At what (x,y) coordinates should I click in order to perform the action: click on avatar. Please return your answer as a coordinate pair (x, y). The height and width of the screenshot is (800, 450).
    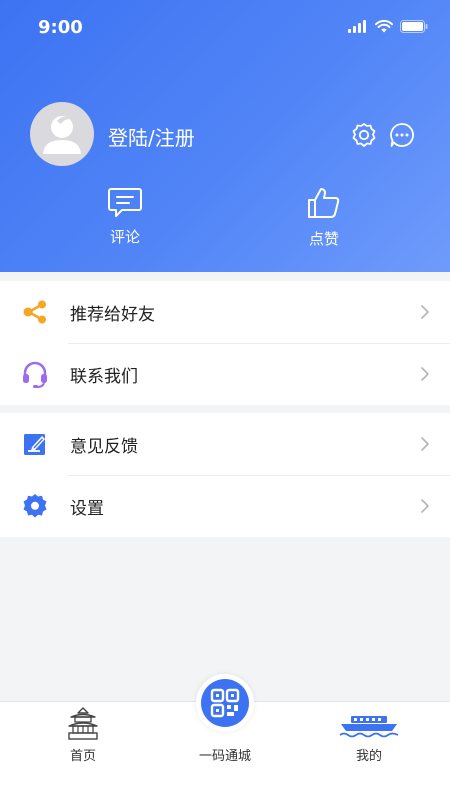
    Looking at the image, I should click on (62, 134).